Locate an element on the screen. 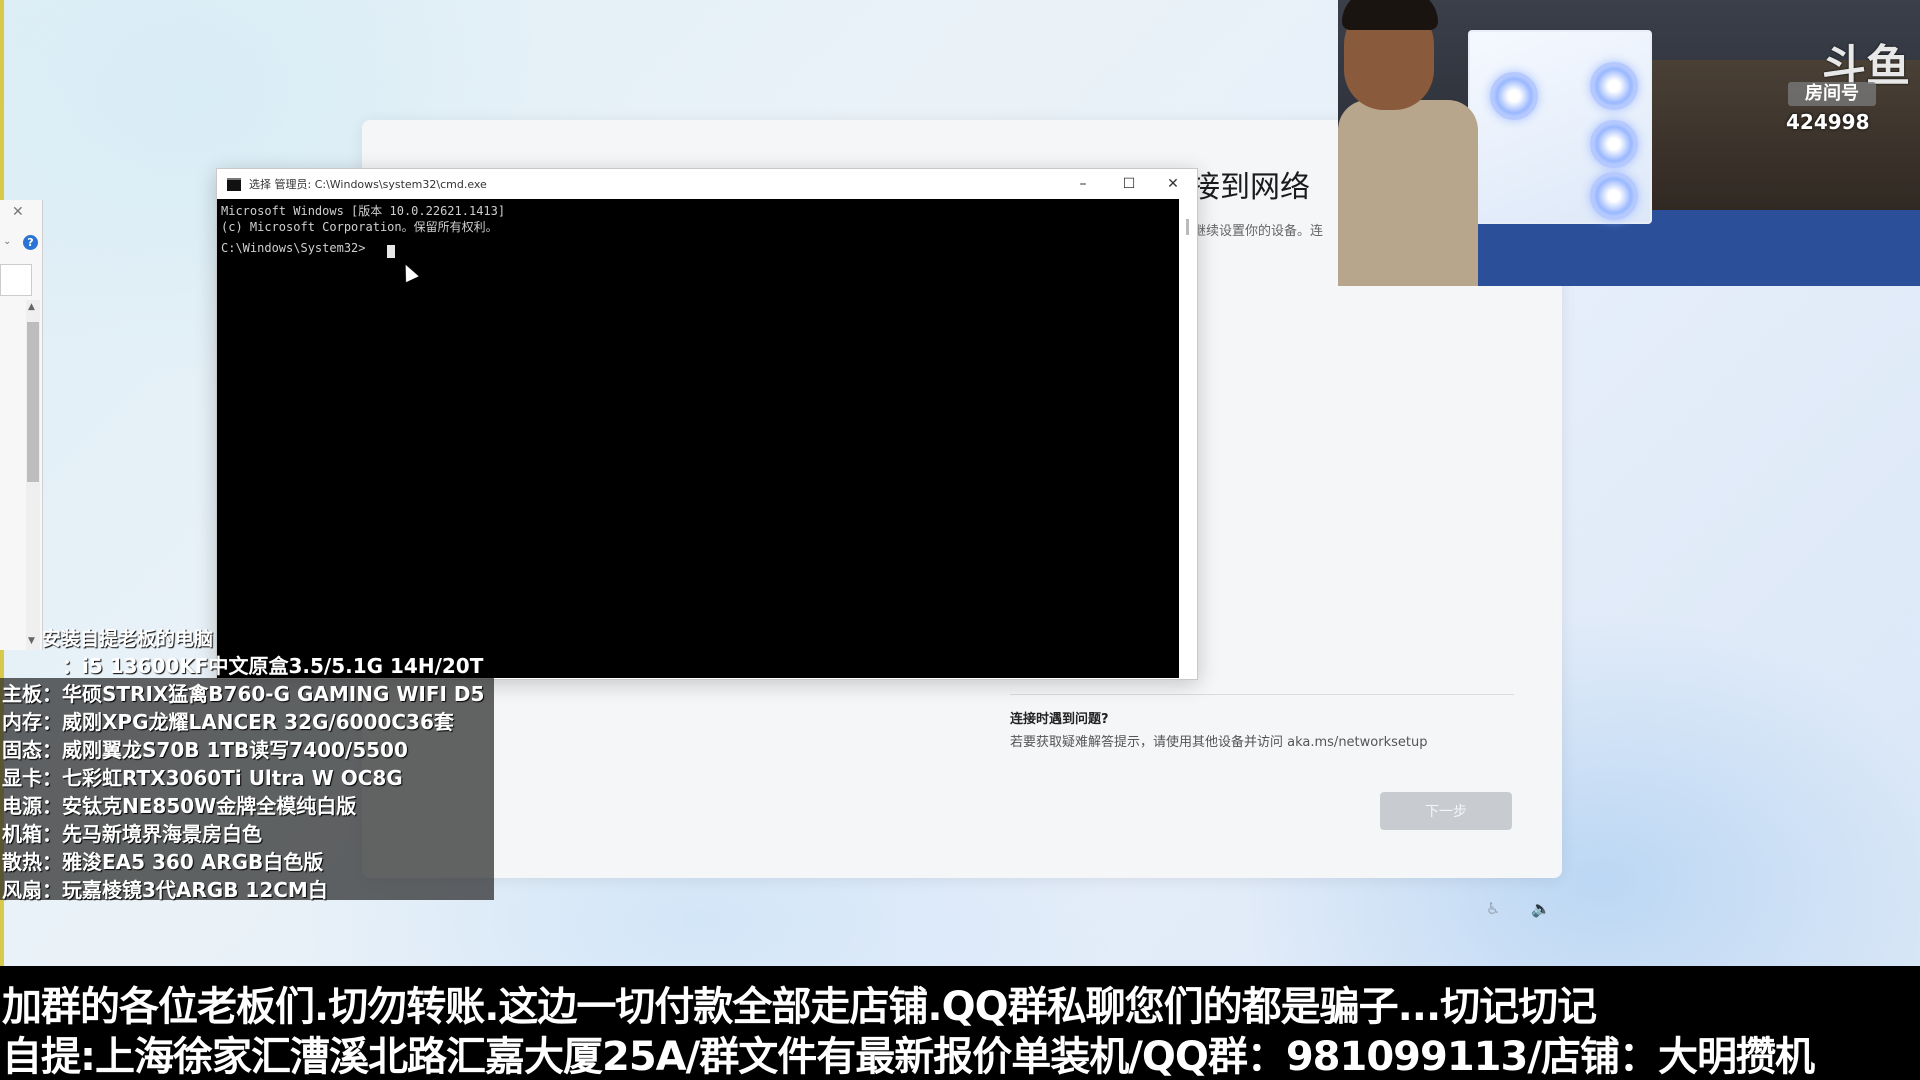  next-button: 下一步 is located at coordinates (1446, 811).